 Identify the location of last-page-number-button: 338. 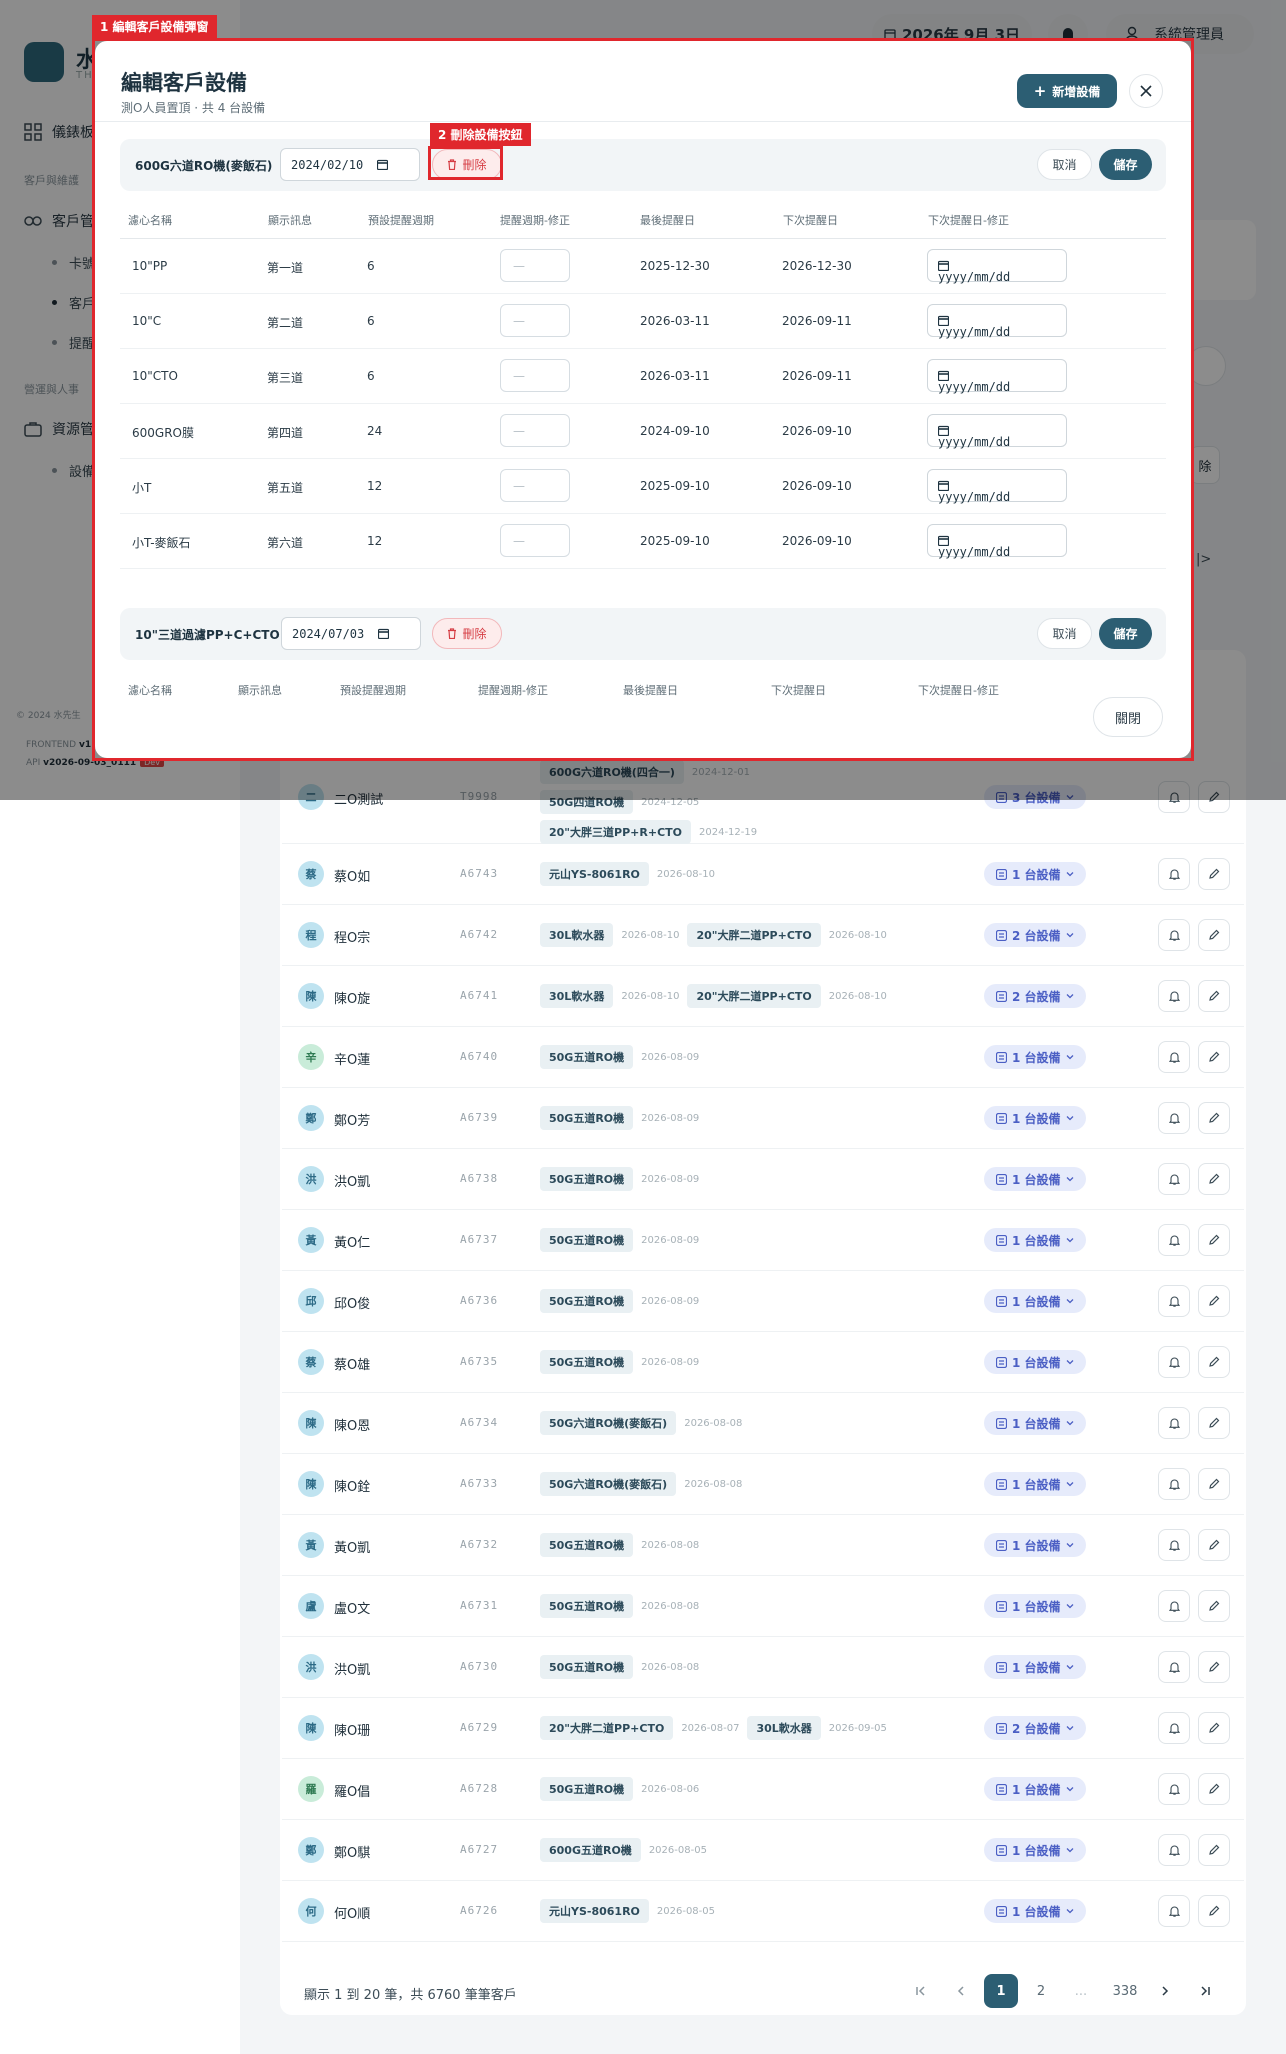
(1125, 1991).